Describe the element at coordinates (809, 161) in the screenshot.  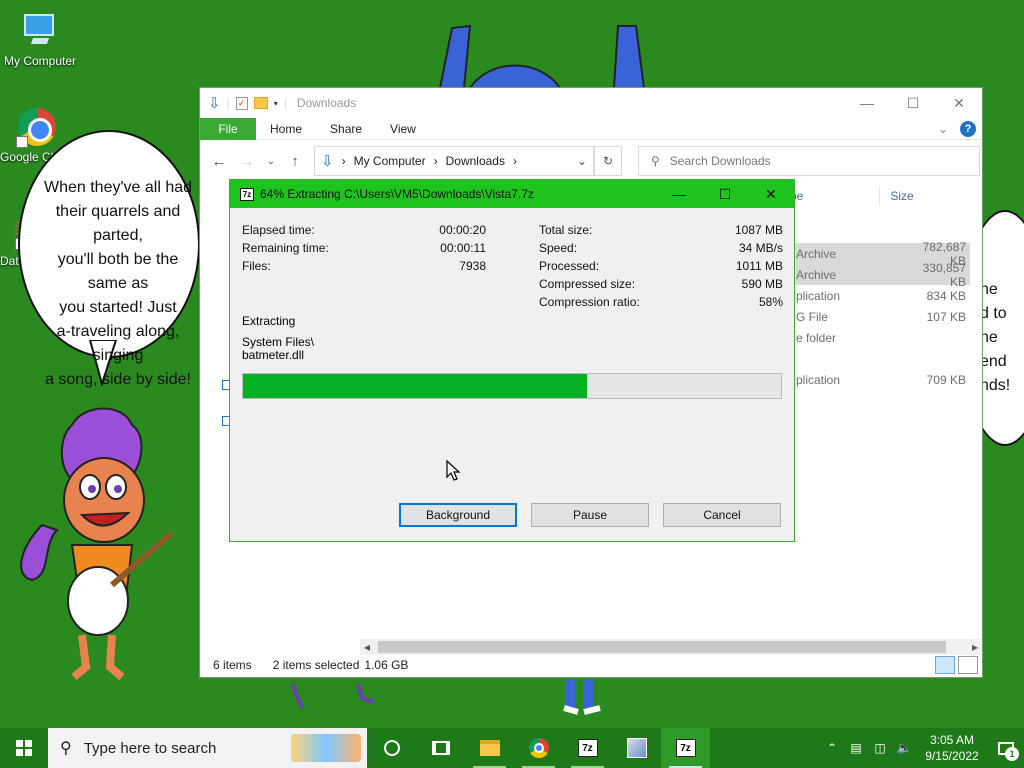
I see `search-downloads-input: ⚲ Search Downloads` at that location.